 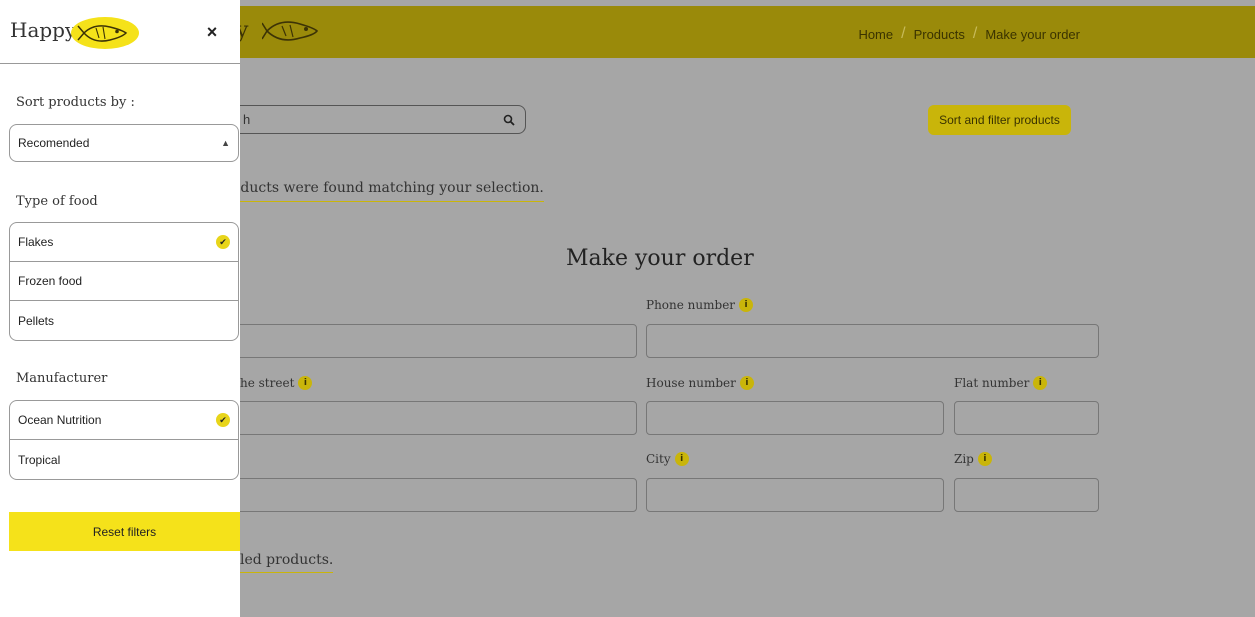 What do you see at coordinates (1032, 34) in the screenshot?
I see `breadcrumb-current: Make your order` at bounding box center [1032, 34].